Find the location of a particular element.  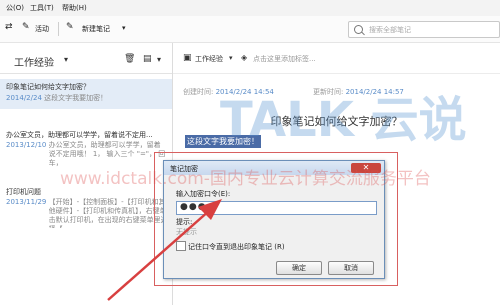

annotation-arrow is located at coordinates (164, 250).